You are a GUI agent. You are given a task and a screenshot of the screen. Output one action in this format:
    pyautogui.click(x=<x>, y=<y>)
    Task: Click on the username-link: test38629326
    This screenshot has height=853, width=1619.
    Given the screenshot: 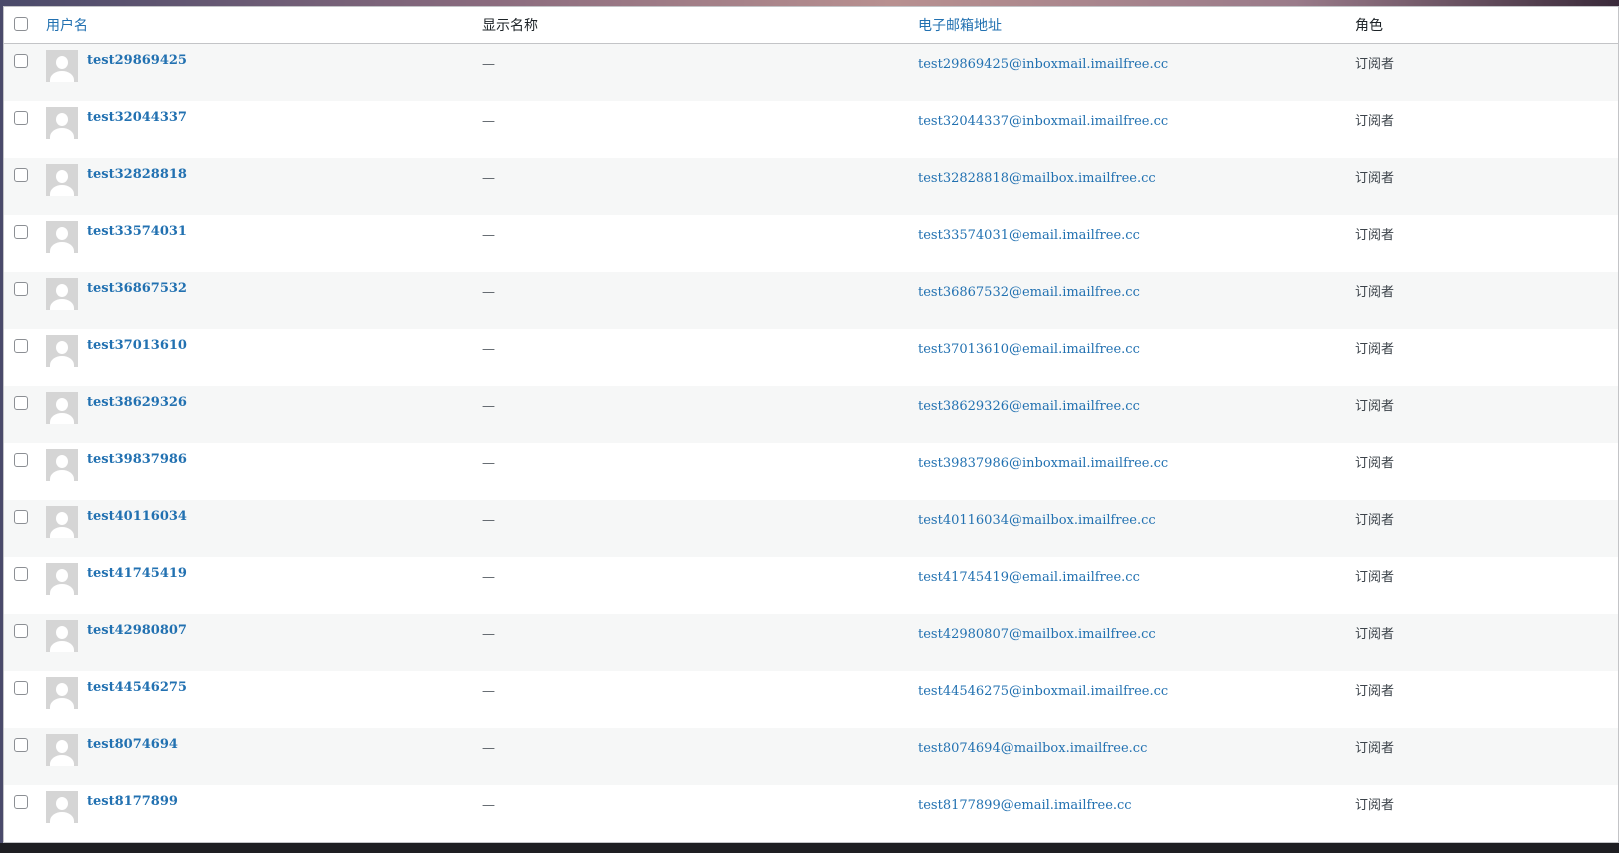 What is the action you would take?
    pyautogui.click(x=137, y=403)
    